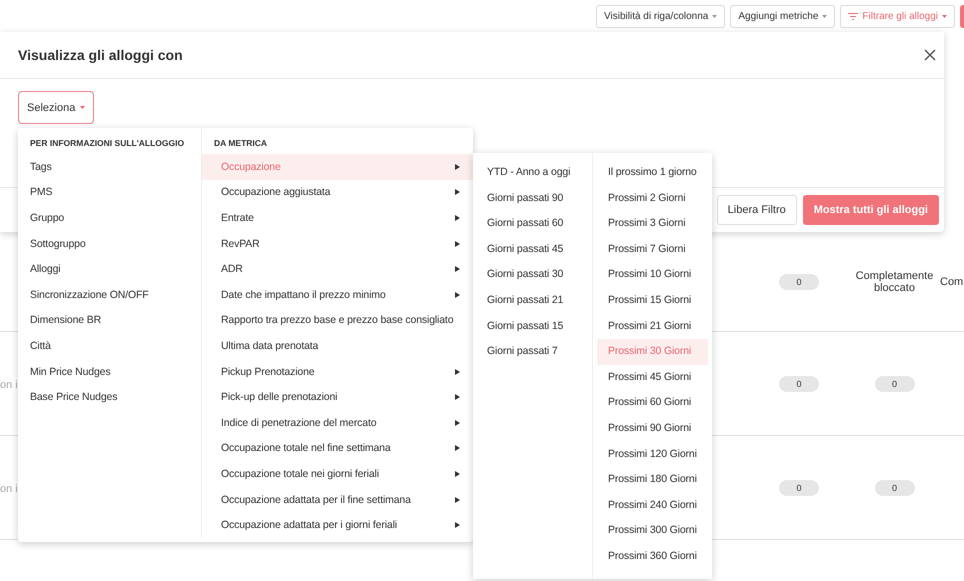 The width and height of the screenshot is (964, 581). Describe the element at coordinates (652, 480) in the screenshot. I see `menu-item: Prossimi 180 Giorni` at that location.